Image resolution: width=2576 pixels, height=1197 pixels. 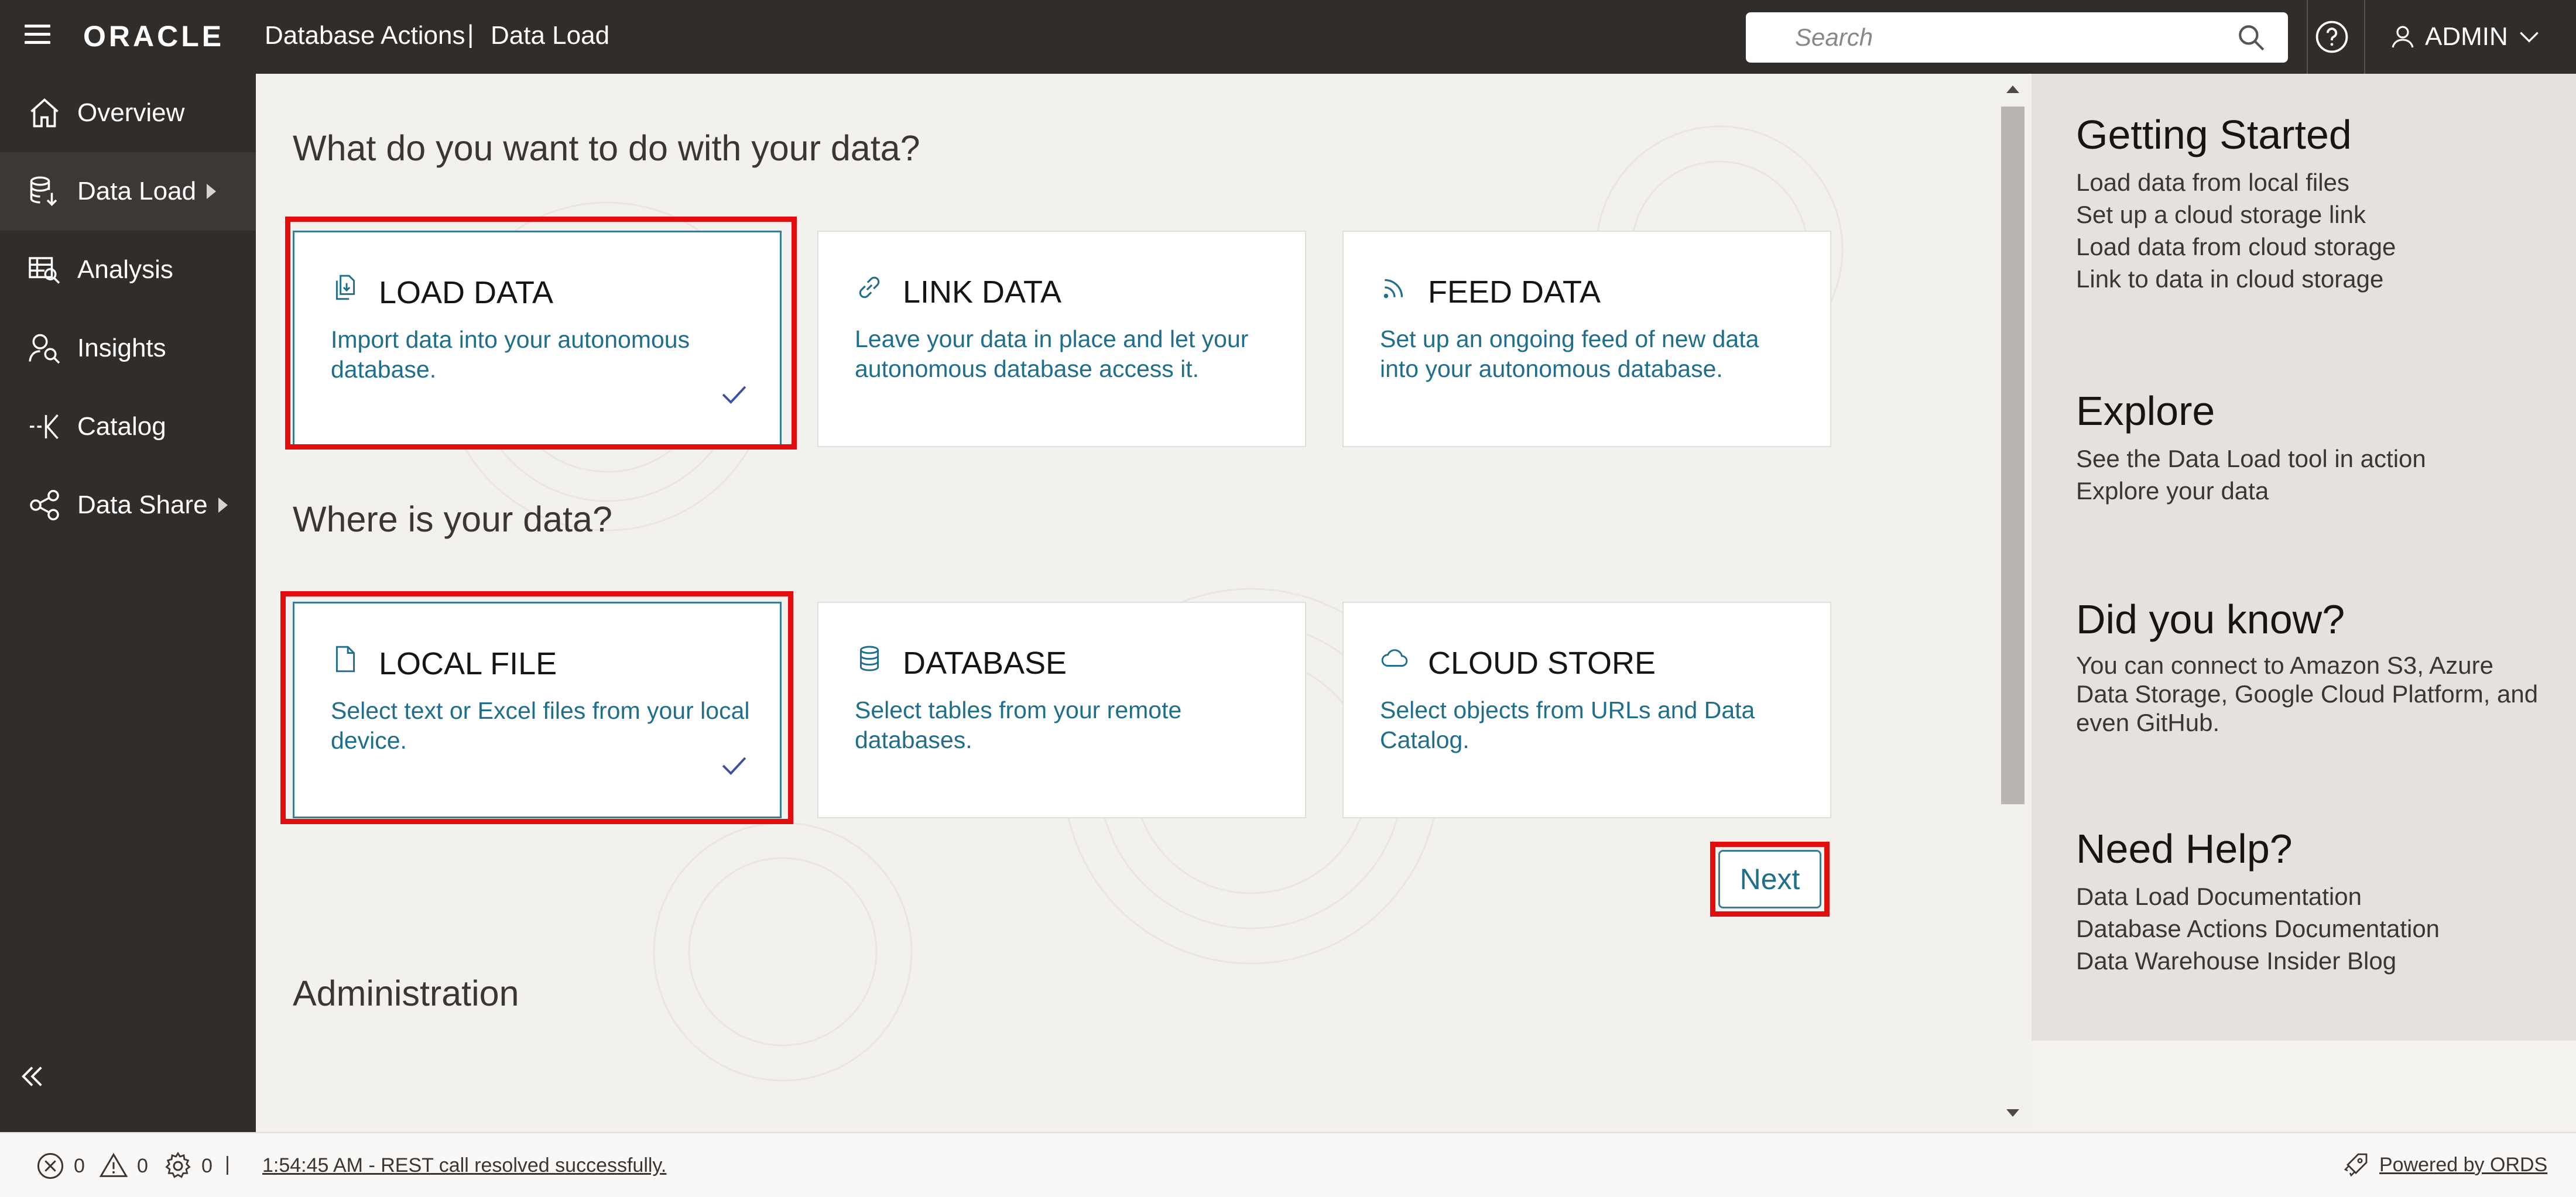 What do you see at coordinates (2236, 247) in the screenshot?
I see `help-link: Load data from cloud storage` at bounding box center [2236, 247].